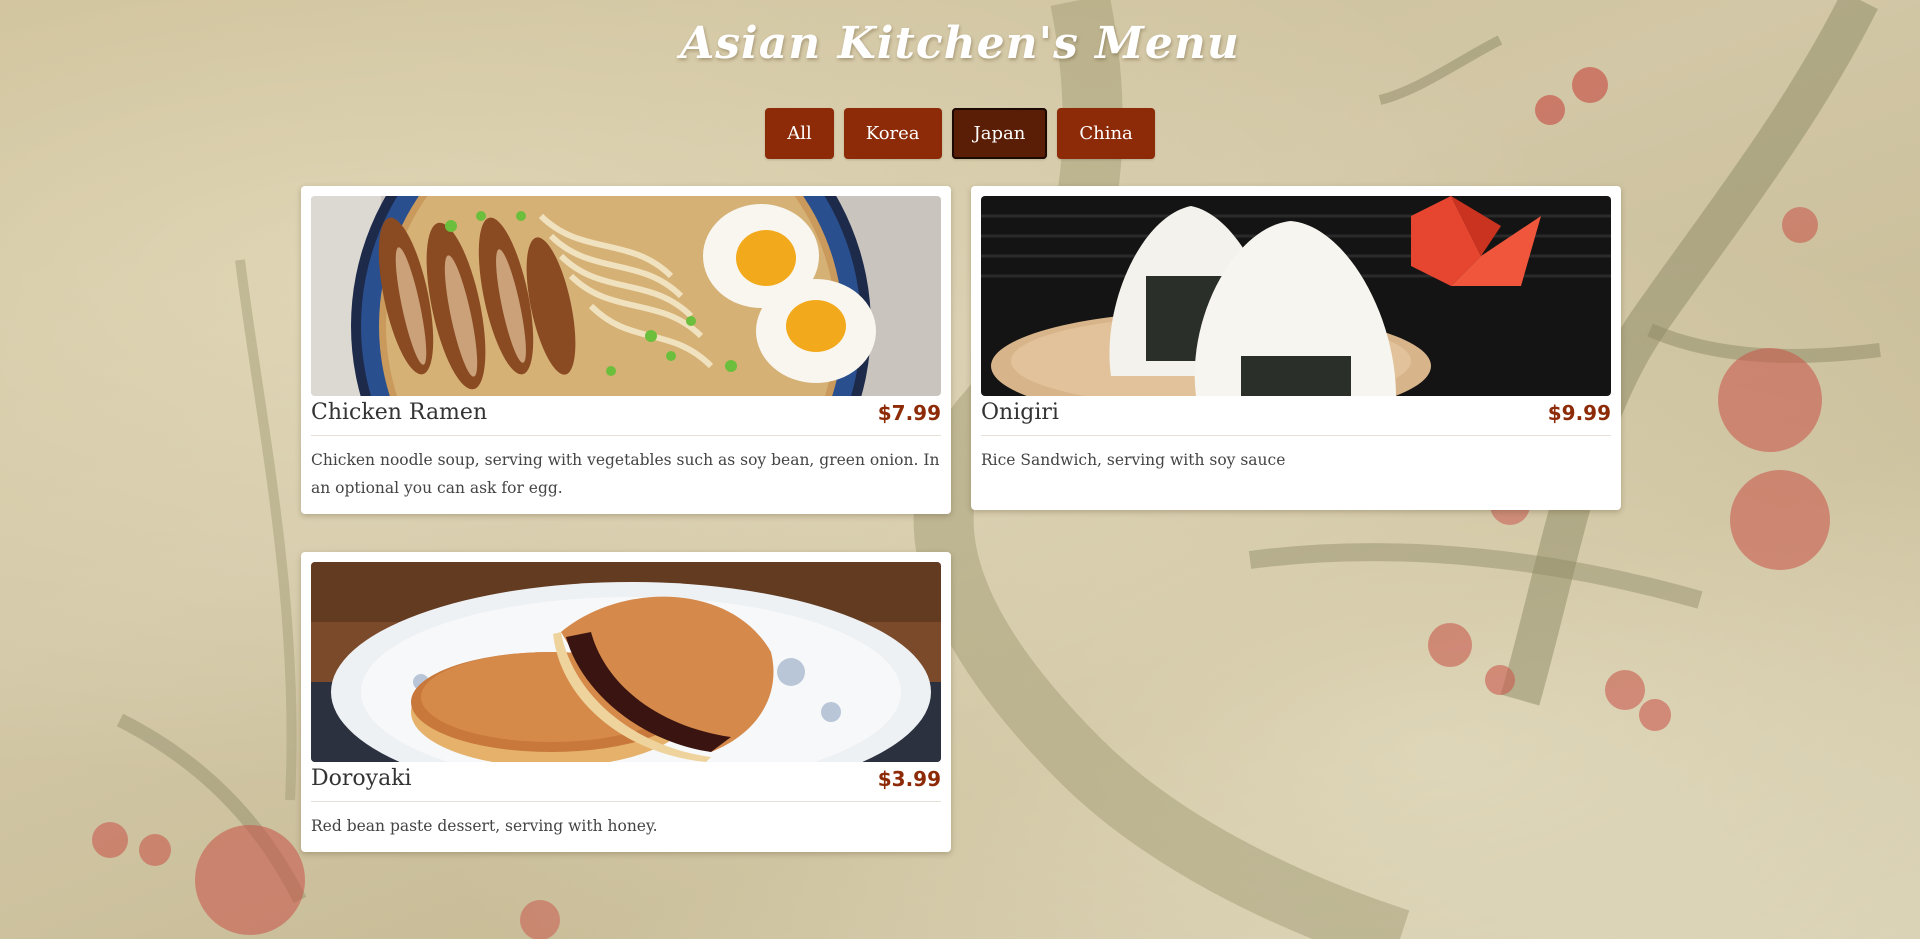 Image resolution: width=1920 pixels, height=939 pixels. What do you see at coordinates (1133, 460) in the screenshot?
I see `menu-item-description: Rice Sandwich, serving with soy sauce` at bounding box center [1133, 460].